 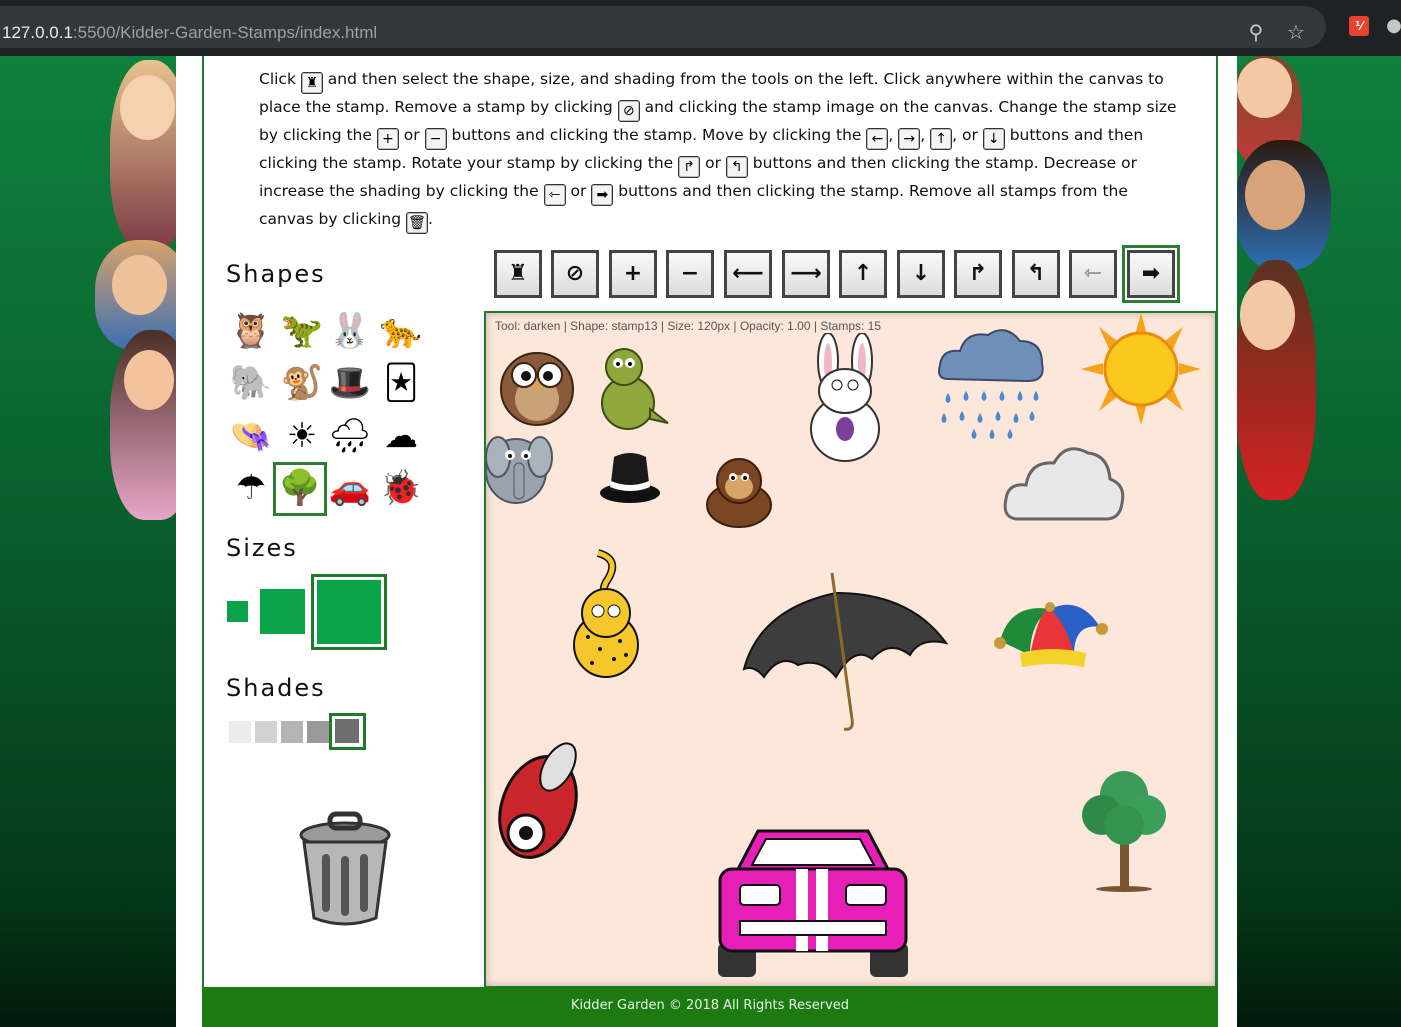 I want to click on footer: Kidder Garden © 2018 All Rights Reserved, so click(x=710, y=1007).